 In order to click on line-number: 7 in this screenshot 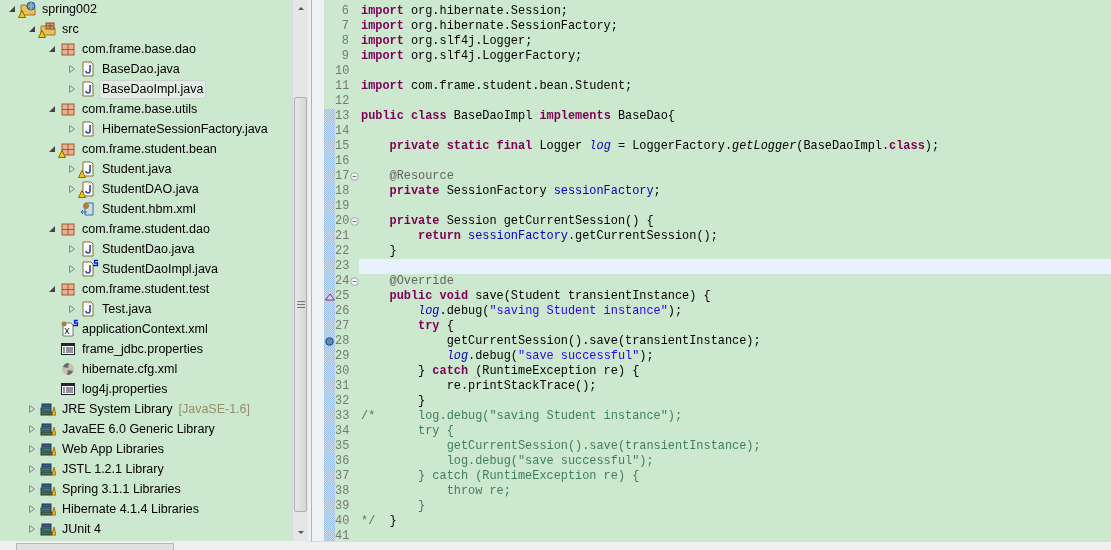, I will do `click(344, 26)`.